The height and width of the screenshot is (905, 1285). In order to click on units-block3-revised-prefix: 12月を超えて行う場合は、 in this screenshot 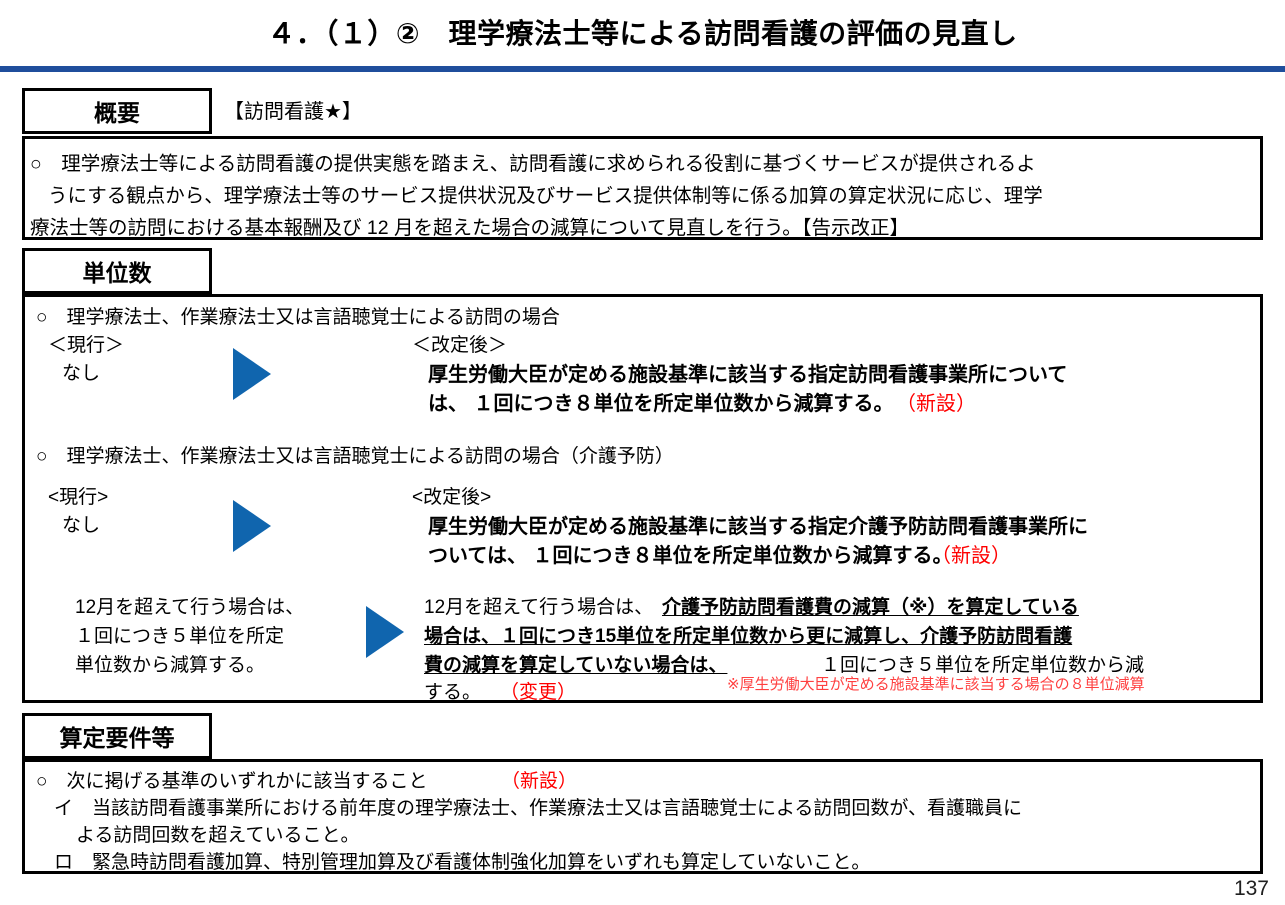, I will do `click(539, 607)`.